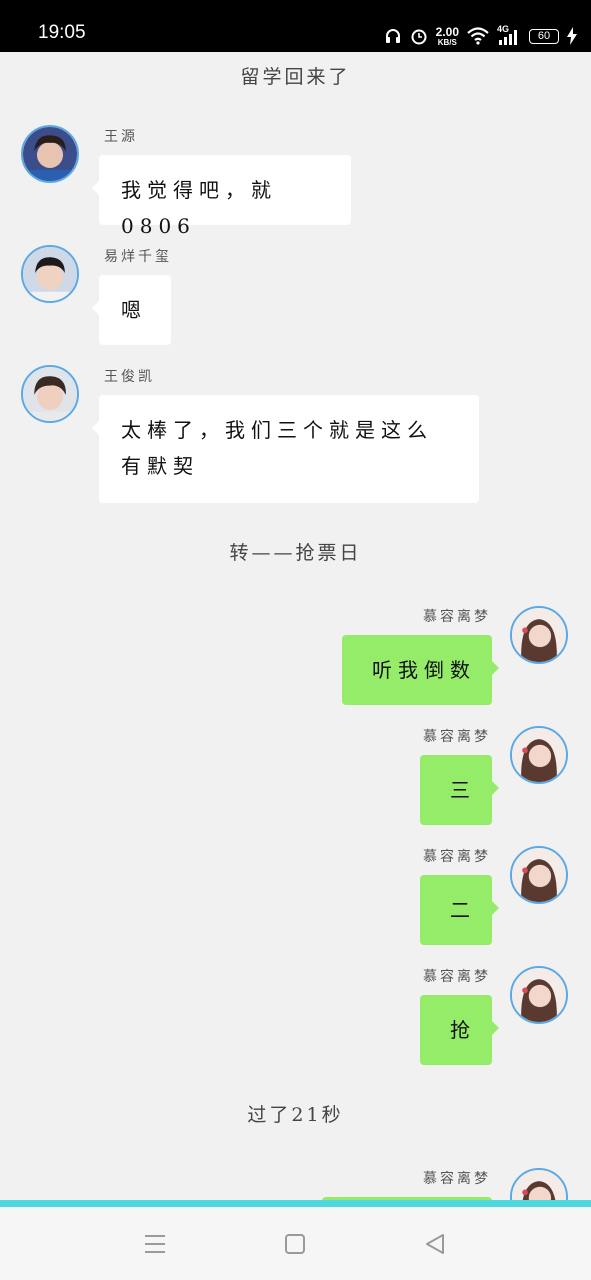  I want to click on narration-text: 留学回来了, so click(295, 77).